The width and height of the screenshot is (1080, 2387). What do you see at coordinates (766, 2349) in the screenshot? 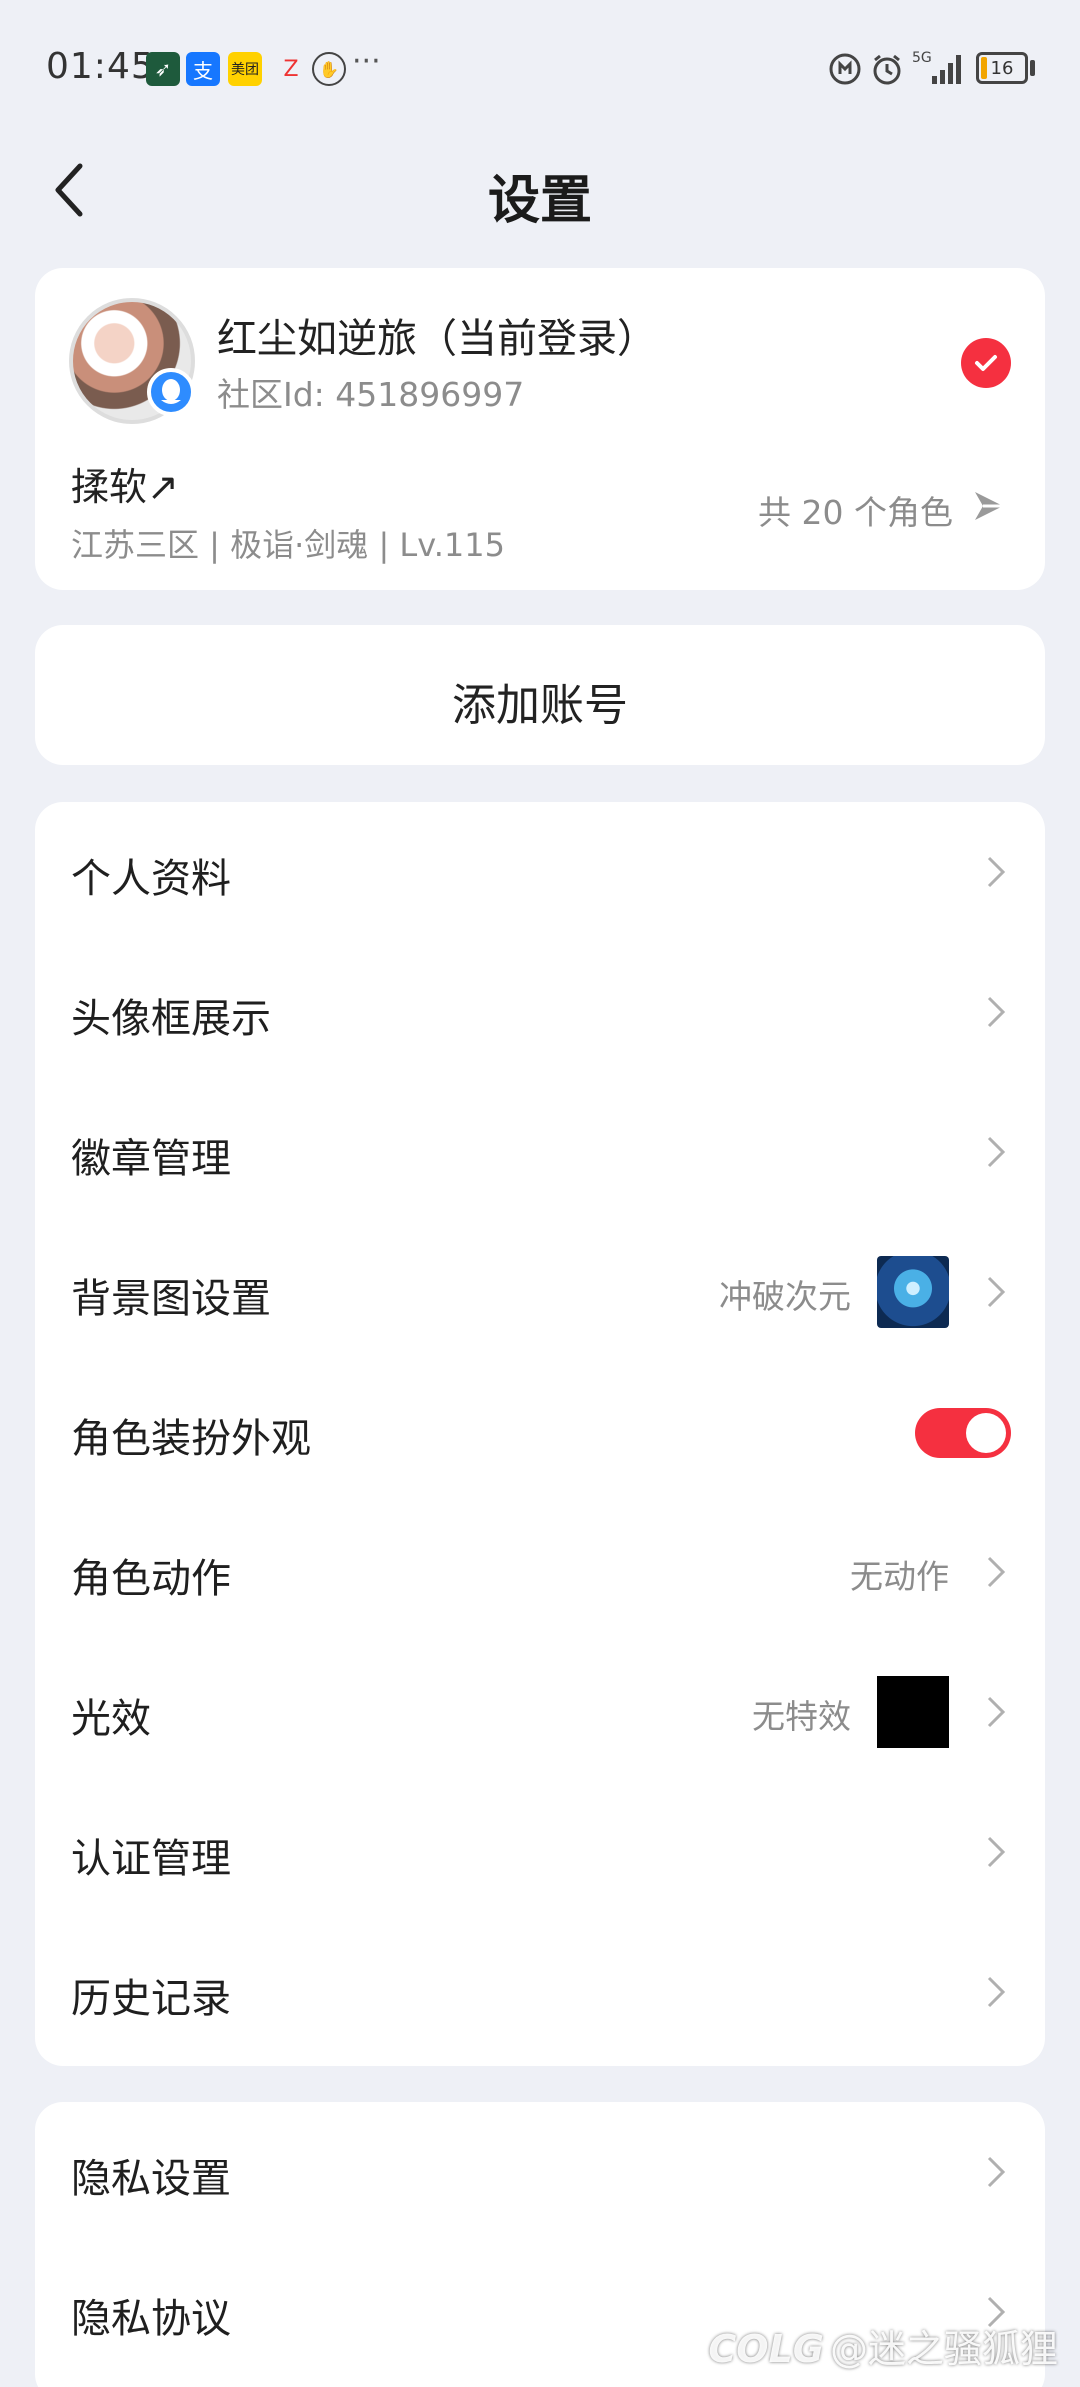
I see `watermark-logo: COLG` at bounding box center [766, 2349].